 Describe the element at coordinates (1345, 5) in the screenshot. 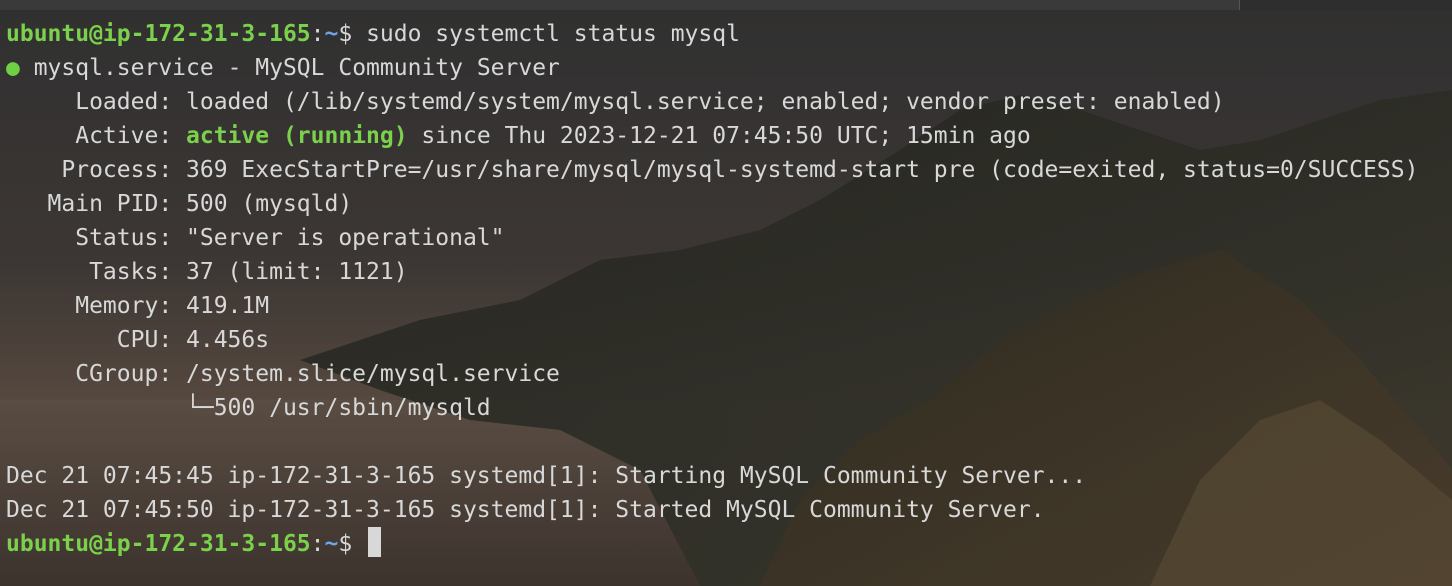

I see `tab-segment` at that location.